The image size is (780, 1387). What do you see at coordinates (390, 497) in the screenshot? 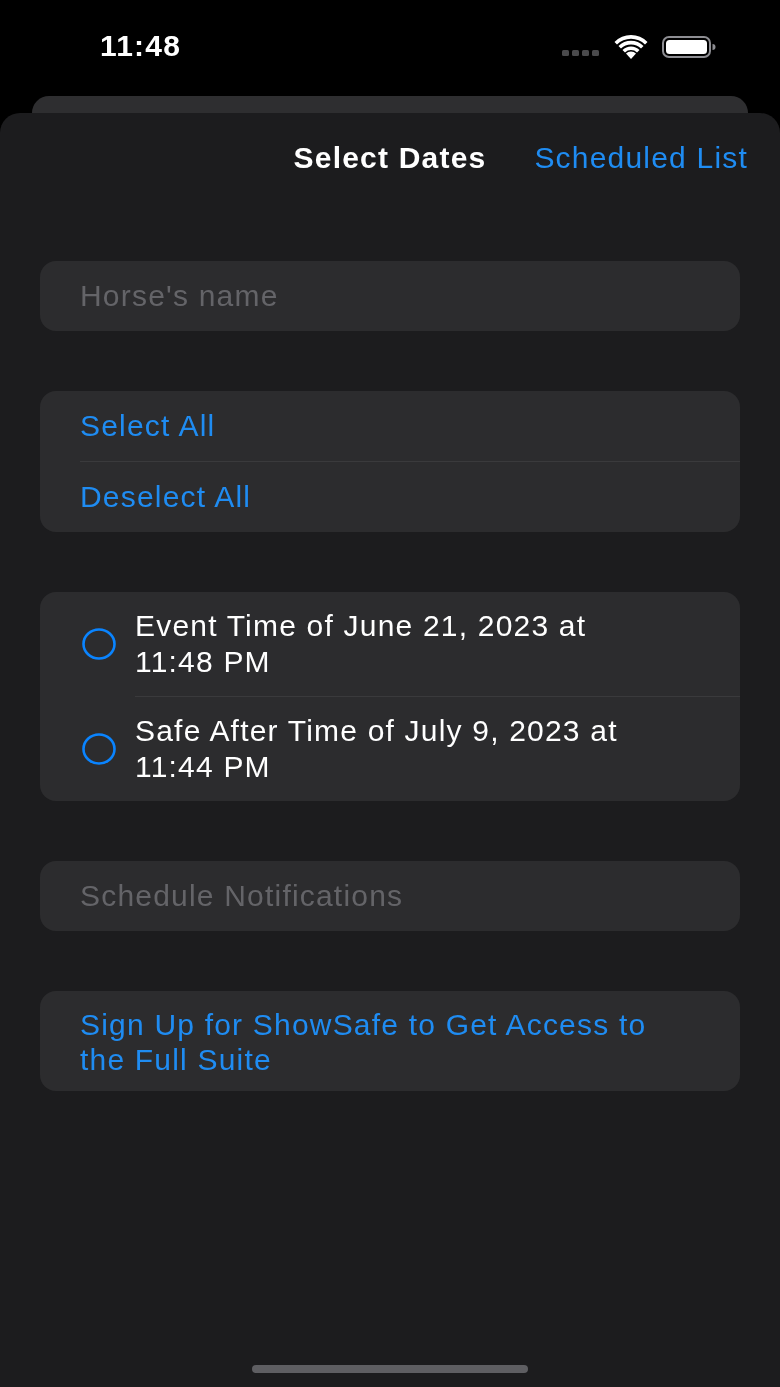
I see `selection-action-button: Deselect All` at bounding box center [390, 497].